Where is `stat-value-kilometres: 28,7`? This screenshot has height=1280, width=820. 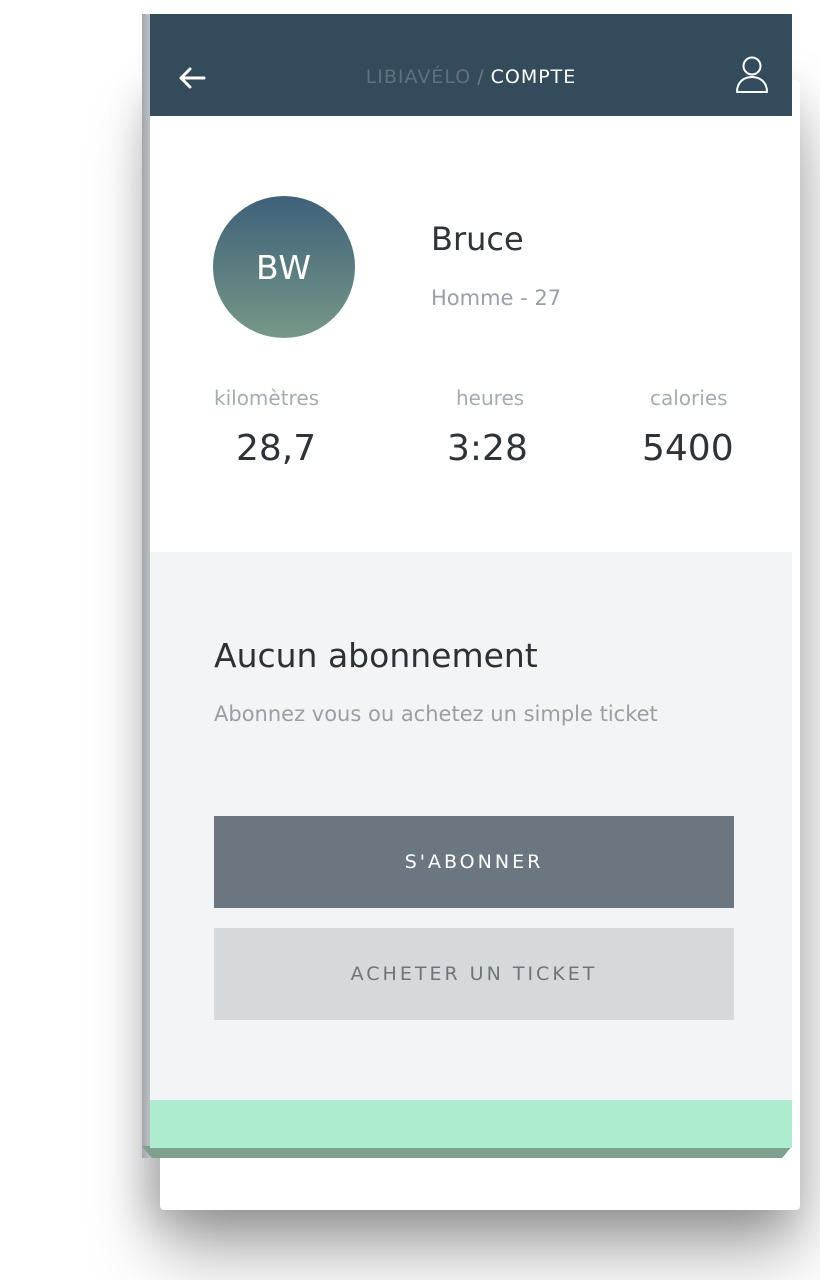
stat-value-kilometres: 28,7 is located at coordinates (276, 448).